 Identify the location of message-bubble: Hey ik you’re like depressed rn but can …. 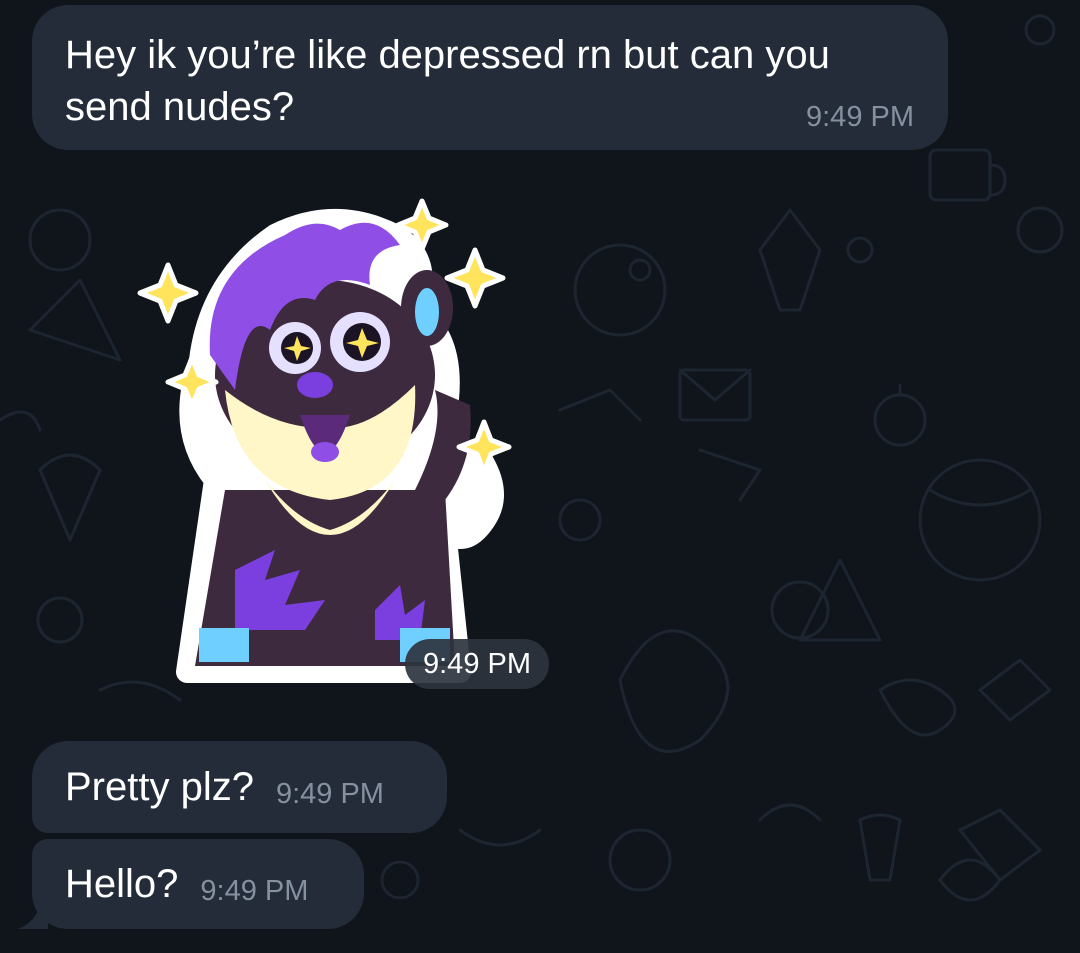
(490, 77).